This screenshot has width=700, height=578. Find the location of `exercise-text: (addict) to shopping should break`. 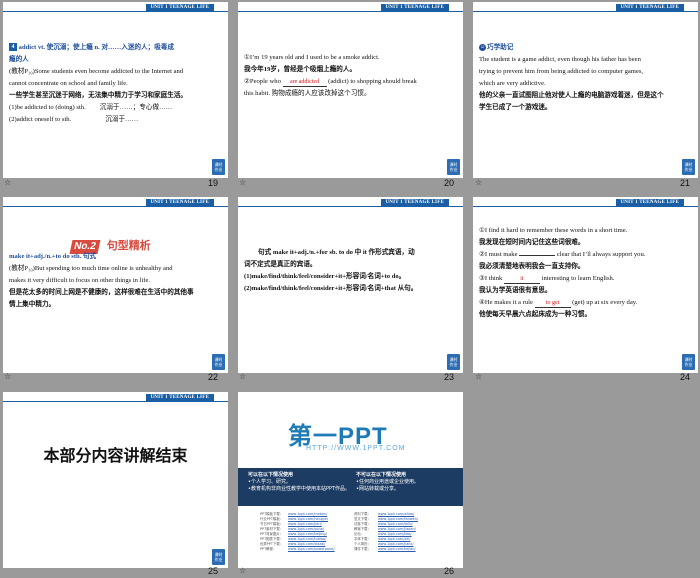

exercise-text: (addict) to shopping should break is located at coordinates (371, 81).